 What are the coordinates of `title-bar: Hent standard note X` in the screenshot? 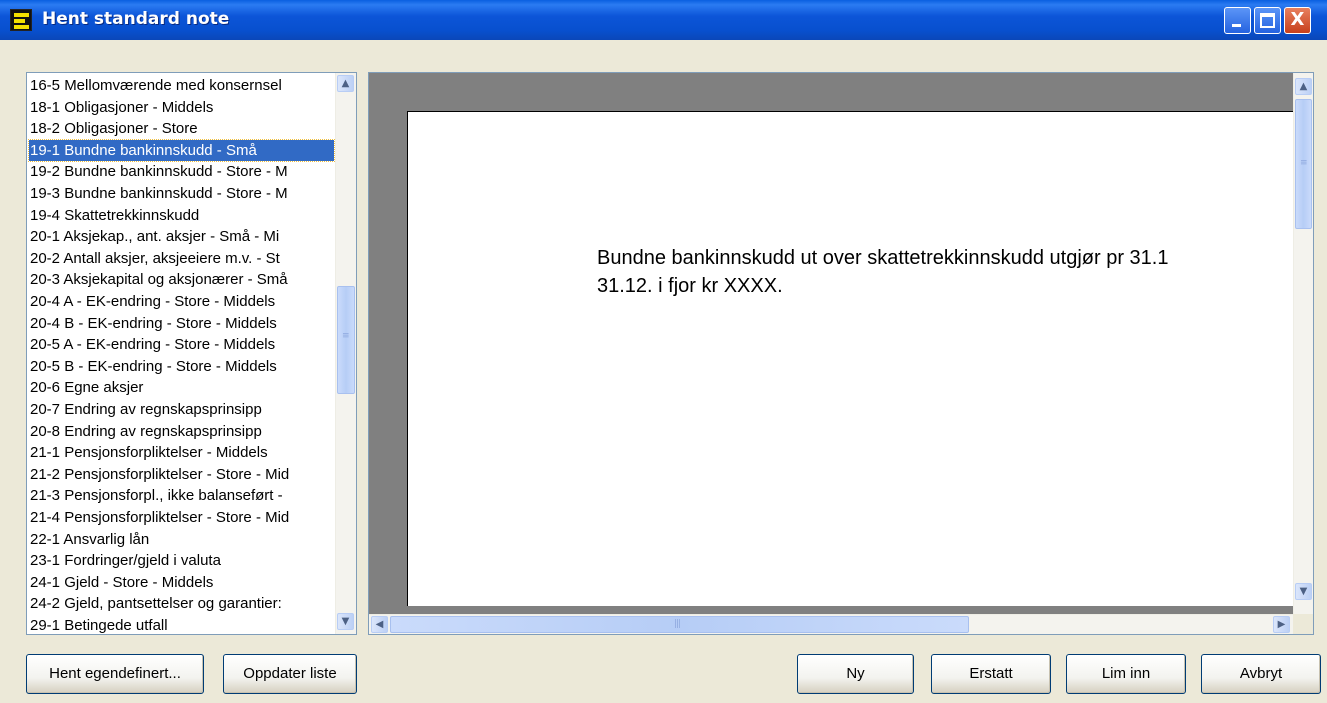 It's located at (663, 20).